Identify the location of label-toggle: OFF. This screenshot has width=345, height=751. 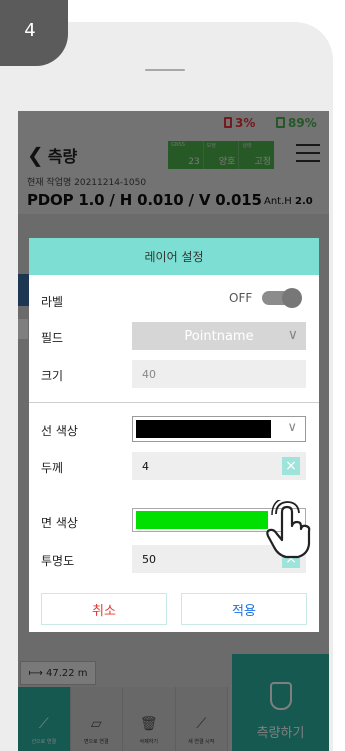
(266, 298).